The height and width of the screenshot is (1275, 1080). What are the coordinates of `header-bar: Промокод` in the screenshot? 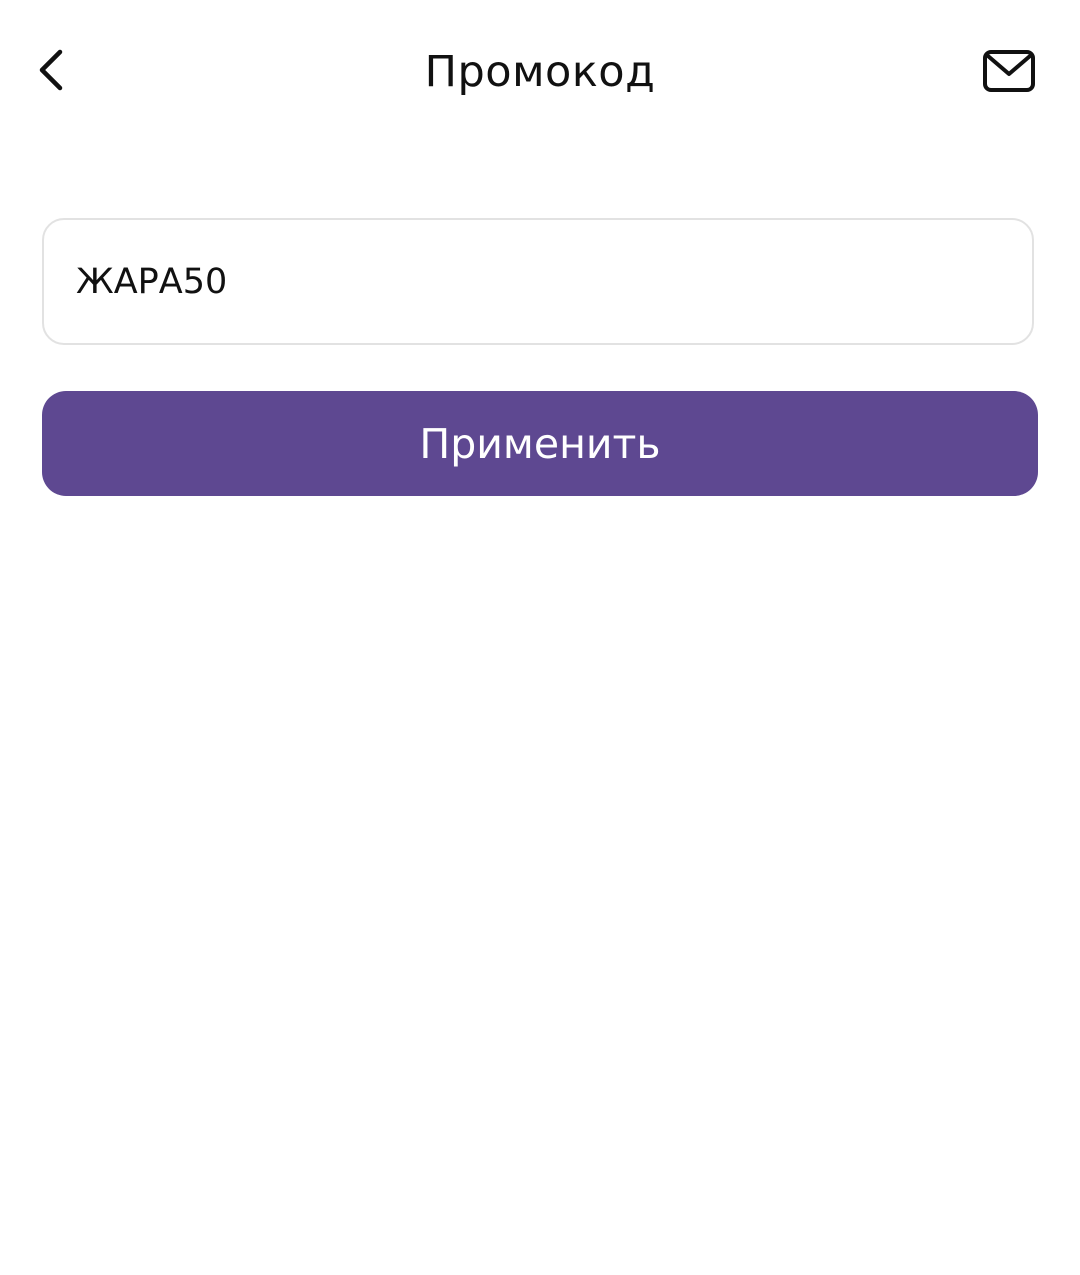 It's located at (540, 70).